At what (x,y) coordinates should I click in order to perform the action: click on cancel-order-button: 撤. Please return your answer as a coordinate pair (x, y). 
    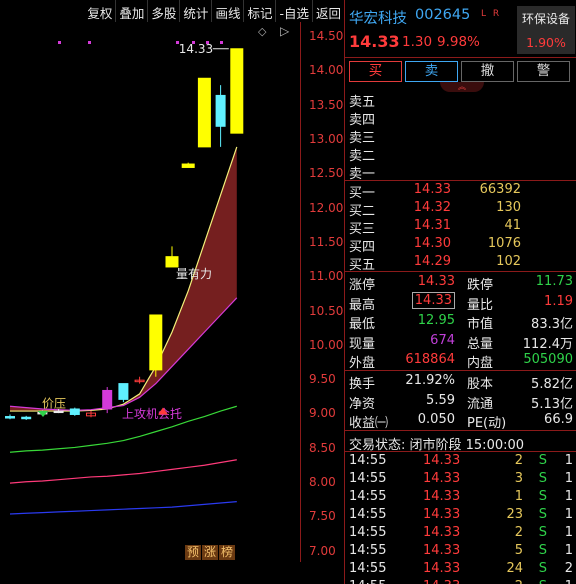
    Looking at the image, I should click on (487, 71).